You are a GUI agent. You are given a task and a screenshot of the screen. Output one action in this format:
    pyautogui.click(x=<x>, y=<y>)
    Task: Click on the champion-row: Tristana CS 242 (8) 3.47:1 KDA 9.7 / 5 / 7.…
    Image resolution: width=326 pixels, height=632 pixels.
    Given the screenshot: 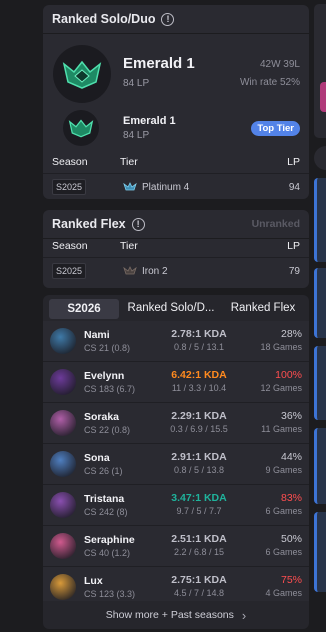 What is the action you would take?
    pyautogui.click(x=176, y=505)
    